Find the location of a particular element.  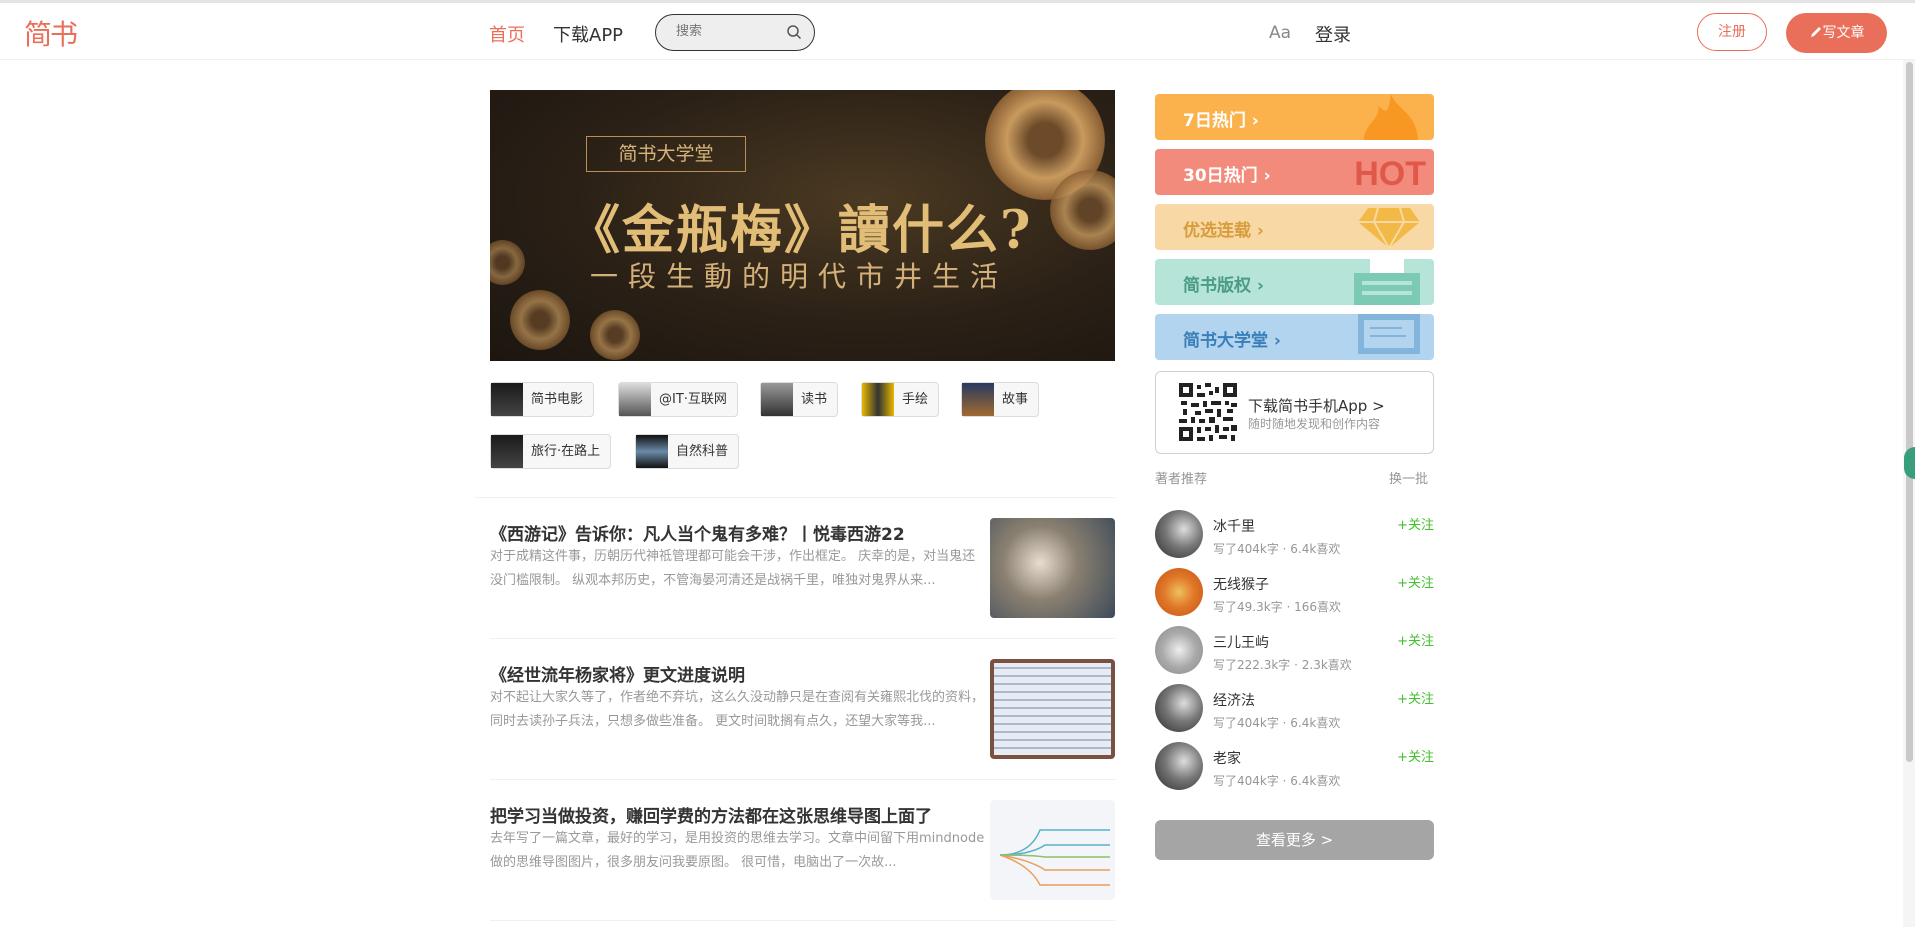

author-name: 经济法 is located at coordinates (1234, 700).